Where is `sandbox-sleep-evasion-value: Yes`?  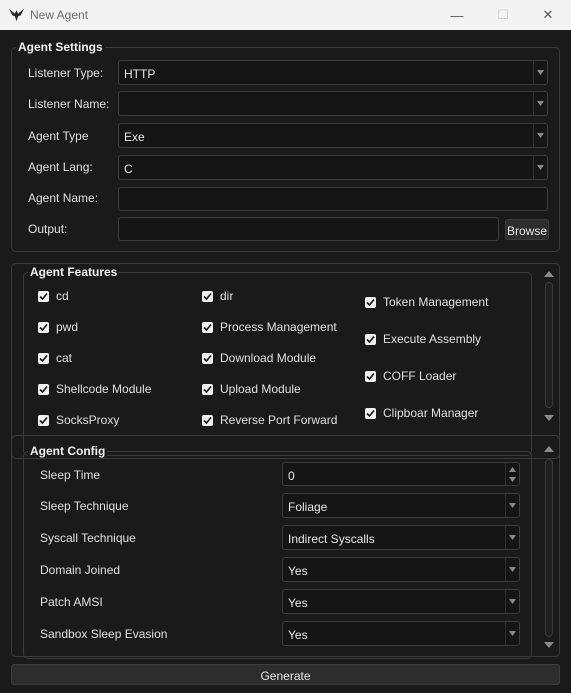 sandbox-sleep-evasion-value: Yes is located at coordinates (298, 635).